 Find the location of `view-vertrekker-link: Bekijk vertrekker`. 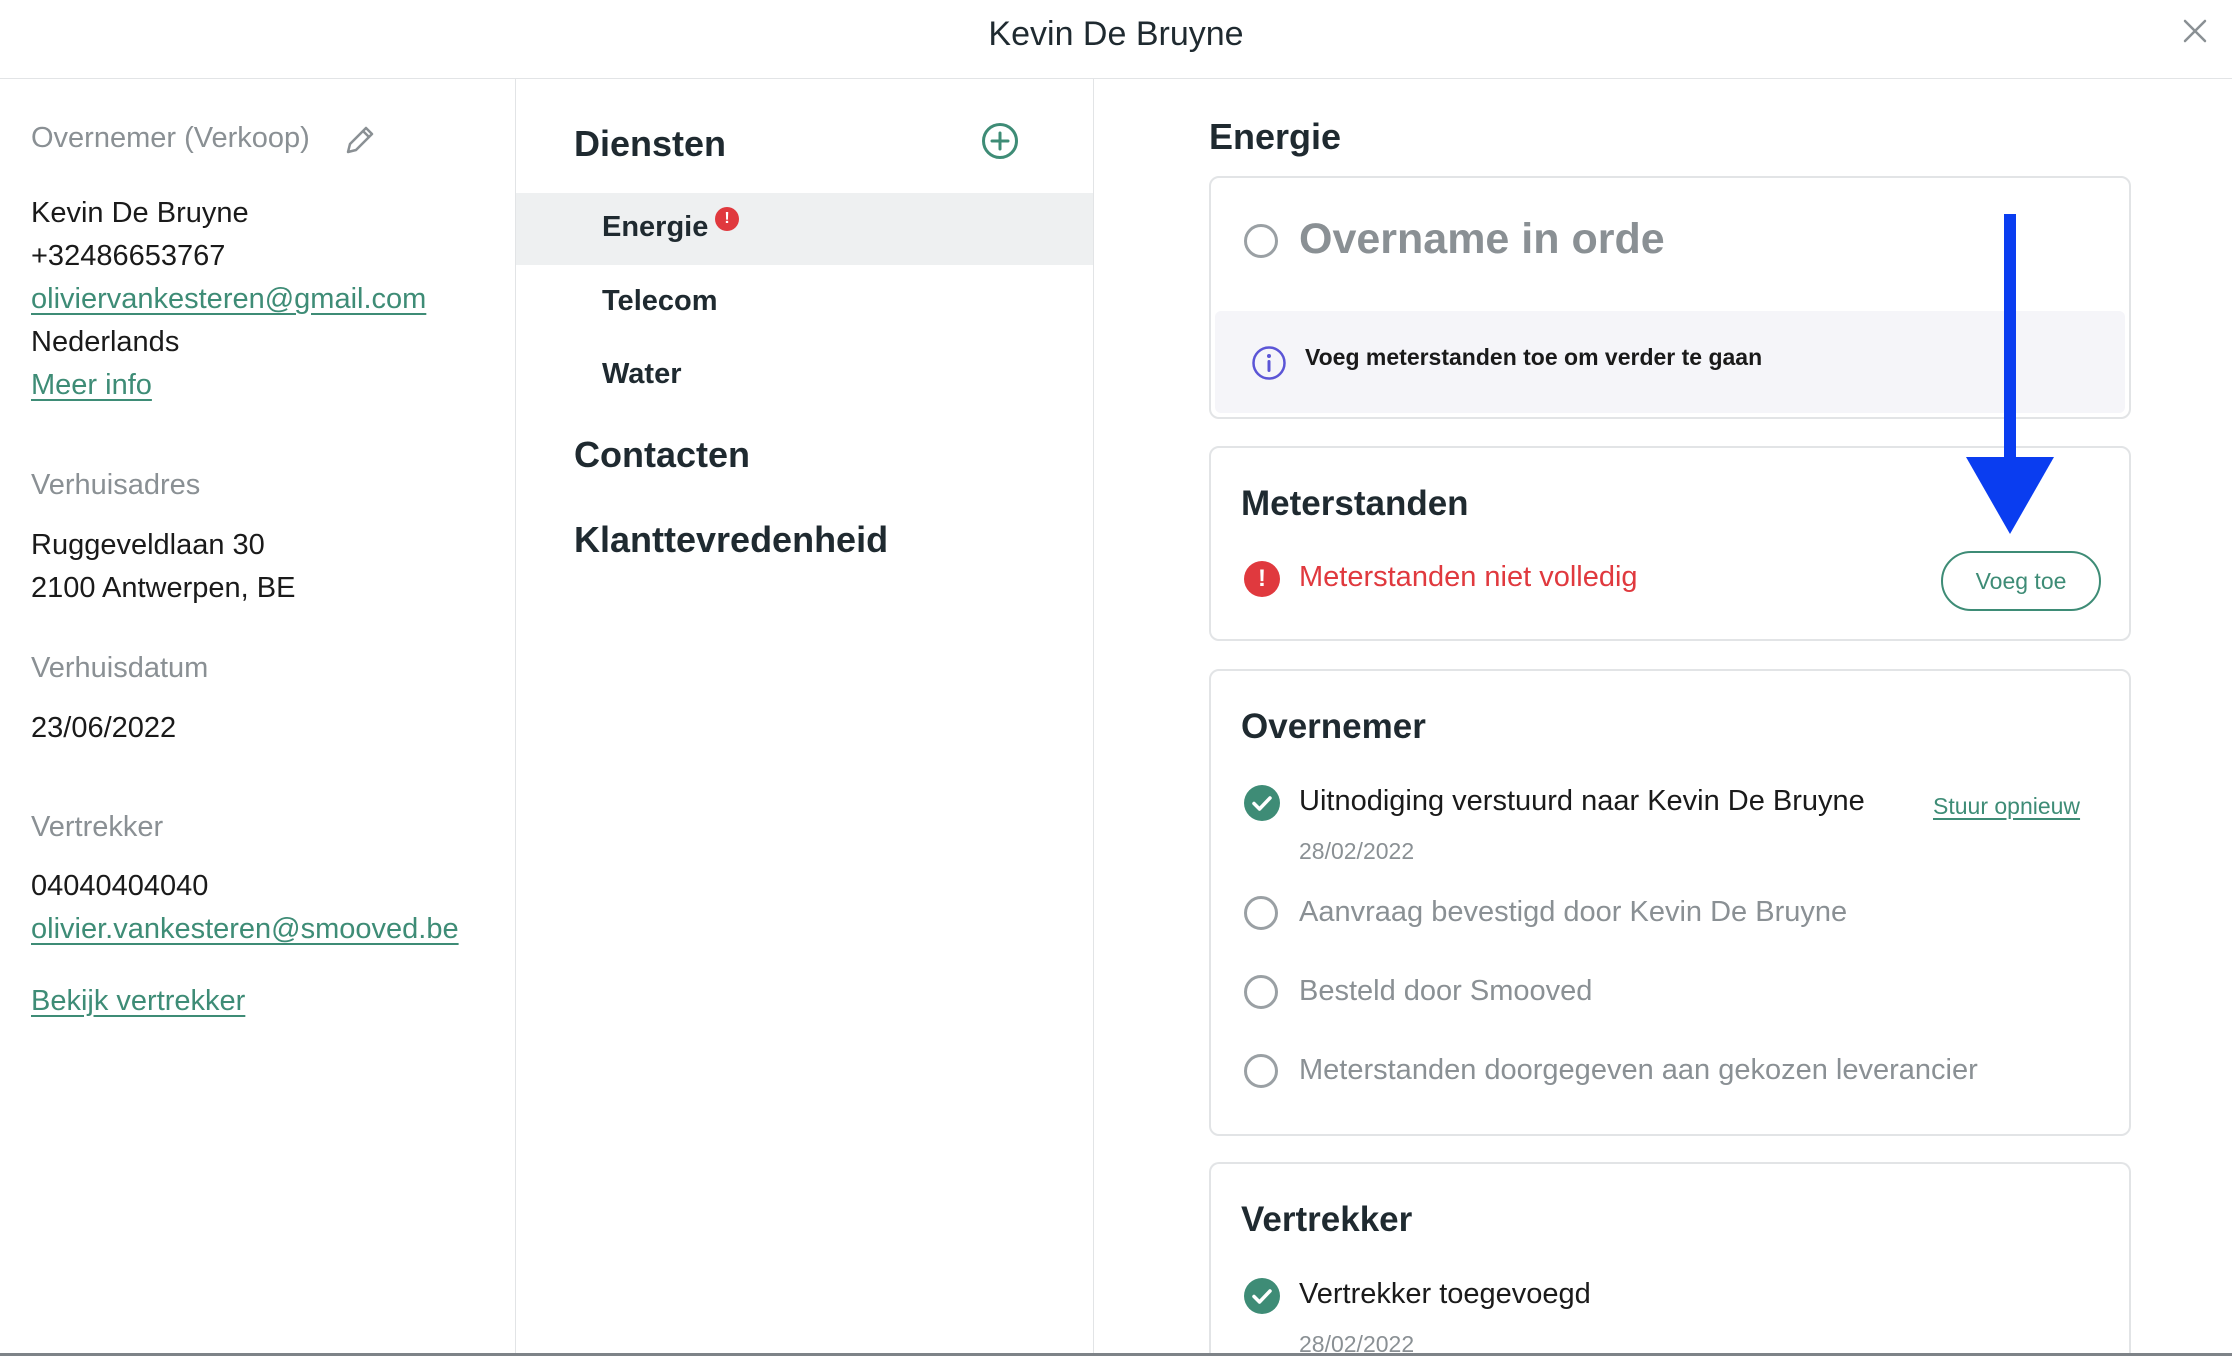

view-vertrekker-link: Bekijk vertrekker is located at coordinates (138, 1001).